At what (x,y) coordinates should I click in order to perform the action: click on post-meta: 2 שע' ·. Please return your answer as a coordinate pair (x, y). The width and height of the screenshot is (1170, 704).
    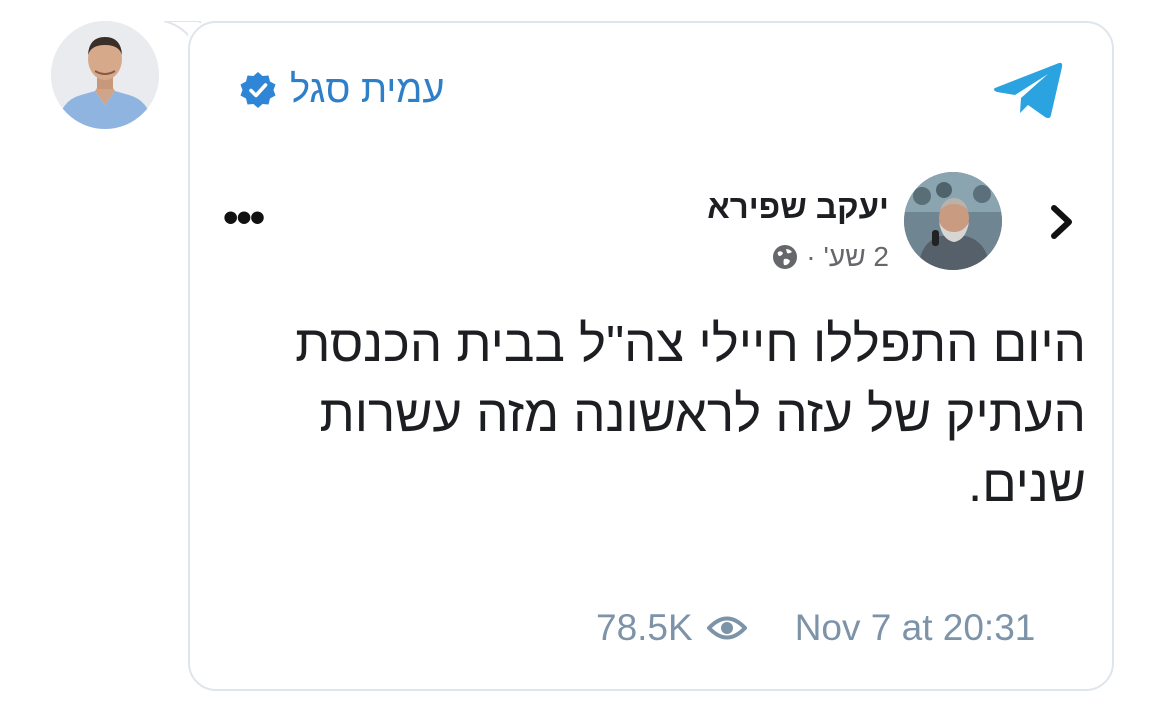
    Looking at the image, I should click on (830, 257).